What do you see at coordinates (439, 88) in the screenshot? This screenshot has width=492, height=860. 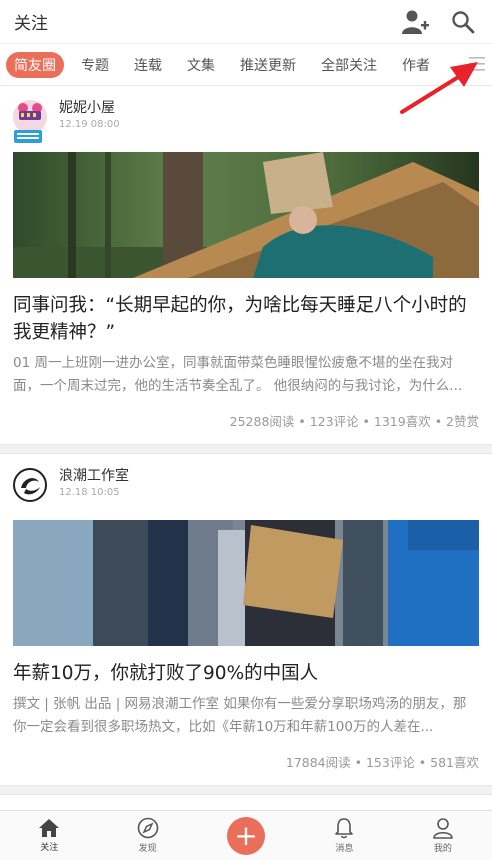 I see `annotation-arrow-icon` at bounding box center [439, 88].